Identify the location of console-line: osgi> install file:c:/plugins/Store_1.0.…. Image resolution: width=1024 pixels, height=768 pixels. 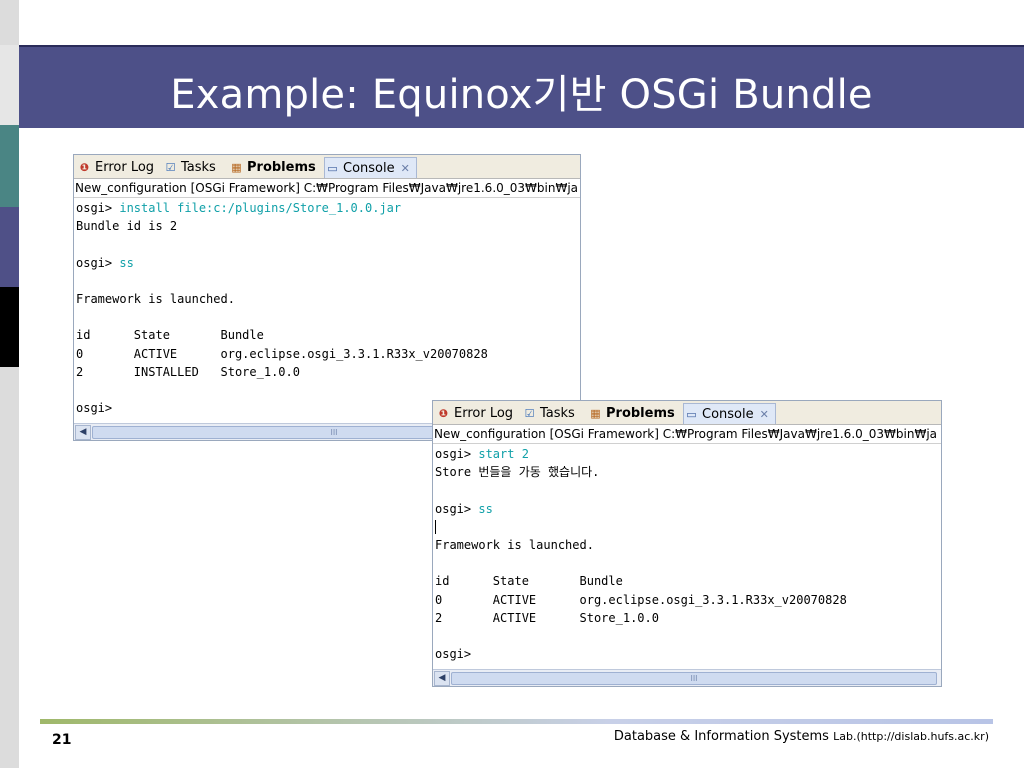
(328, 208).